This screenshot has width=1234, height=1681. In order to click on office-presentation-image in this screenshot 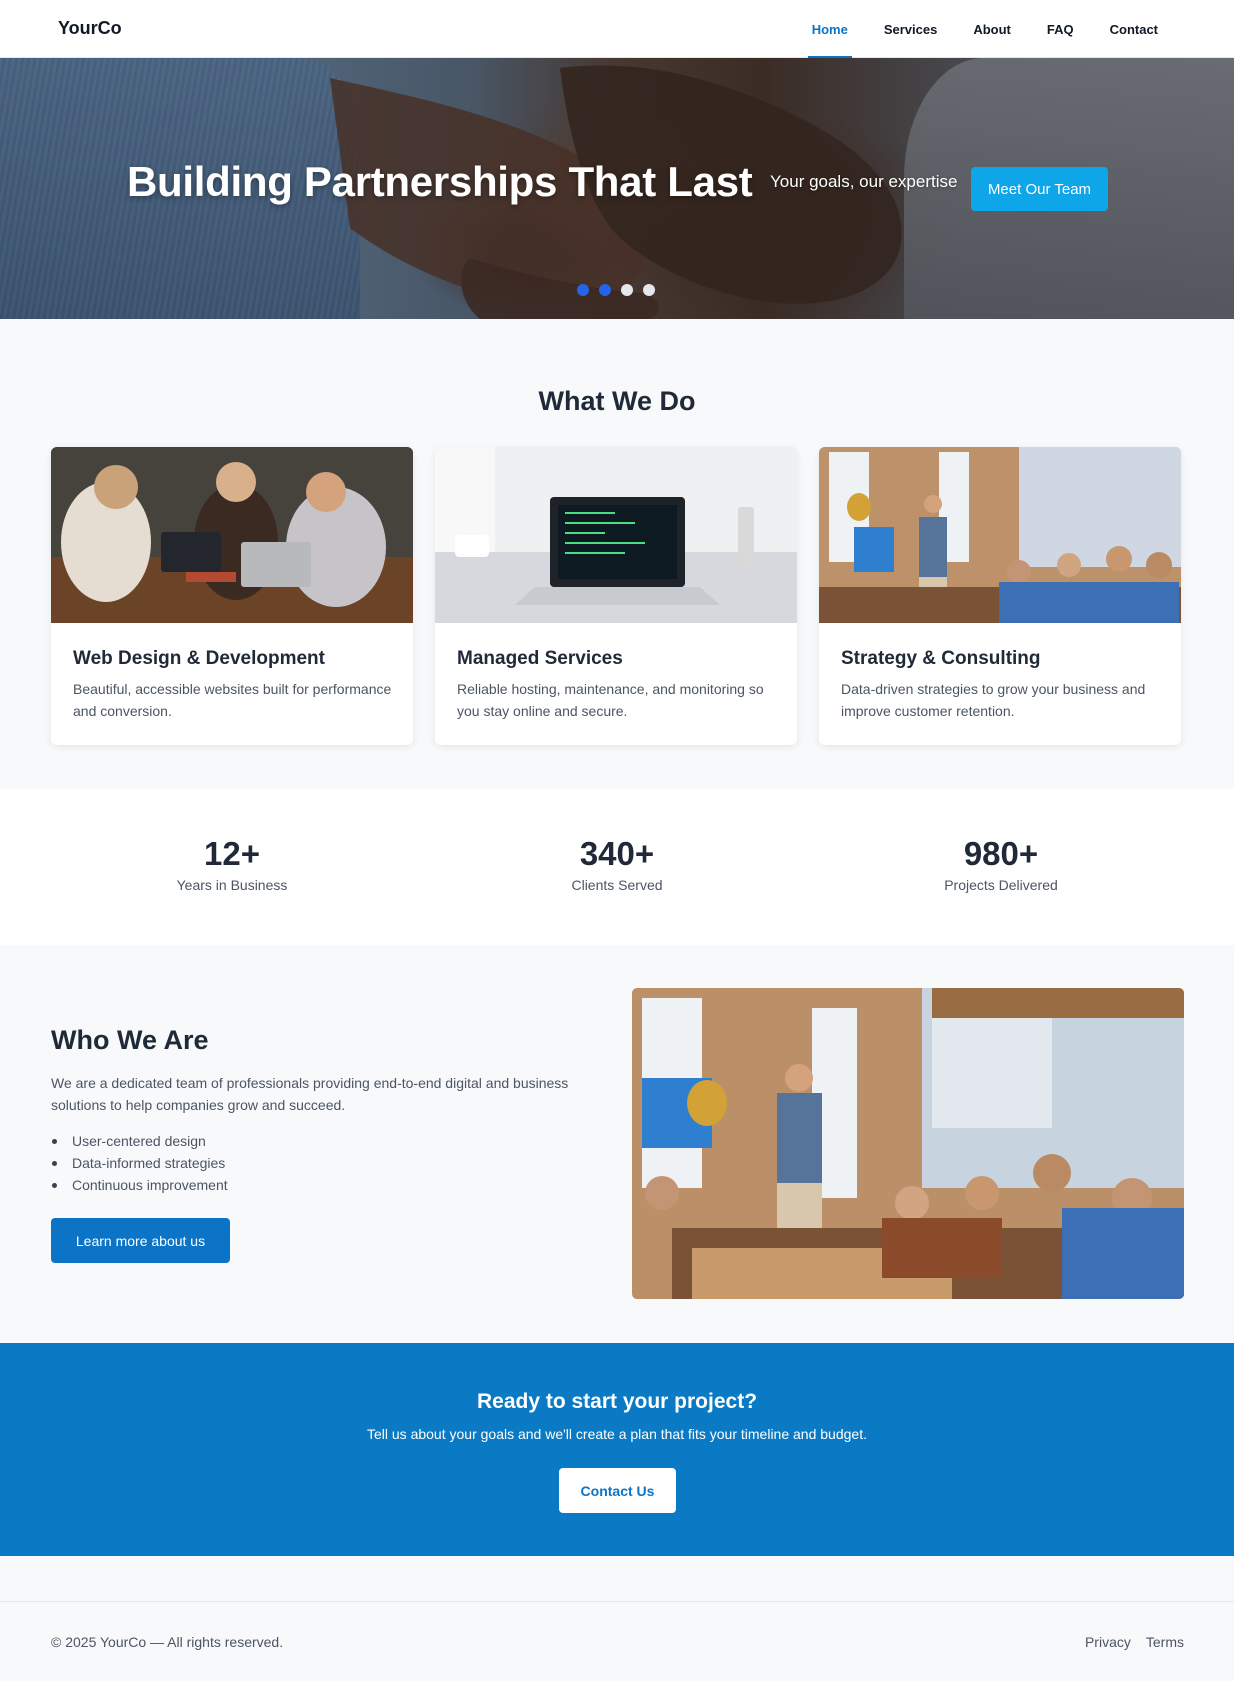, I will do `click(1000, 535)`.